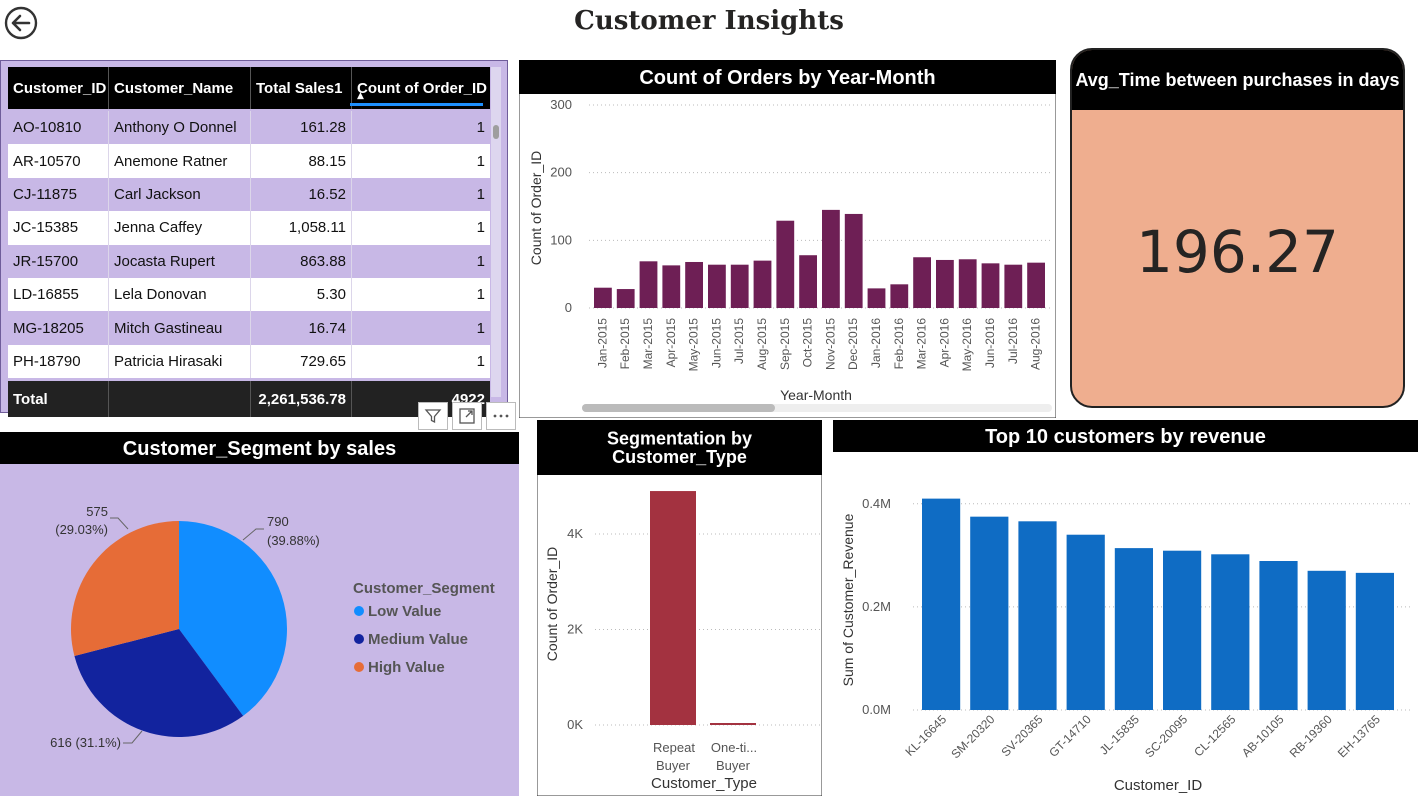 The image size is (1418, 796). What do you see at coordinates (301, 361) in the screenshot?
I see `table-cell: 729.65` at bounding box center [301, 361].